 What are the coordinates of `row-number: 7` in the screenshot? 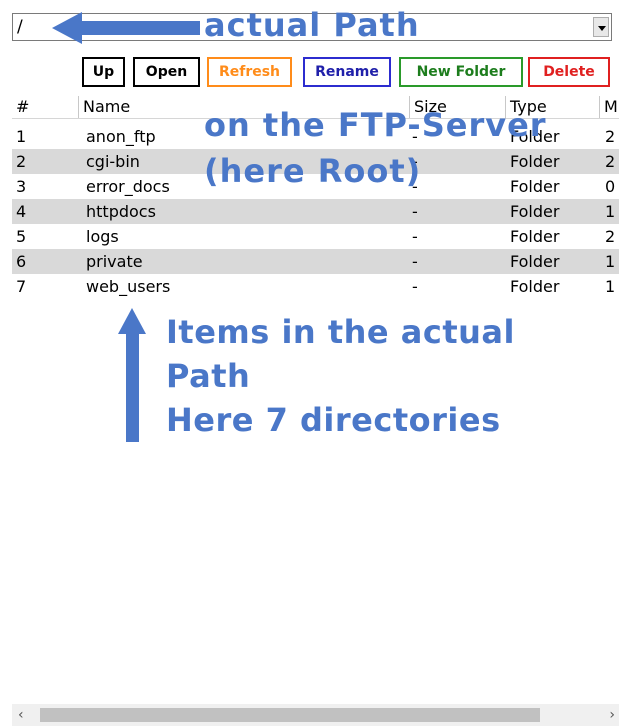 It's located at (21, 286).